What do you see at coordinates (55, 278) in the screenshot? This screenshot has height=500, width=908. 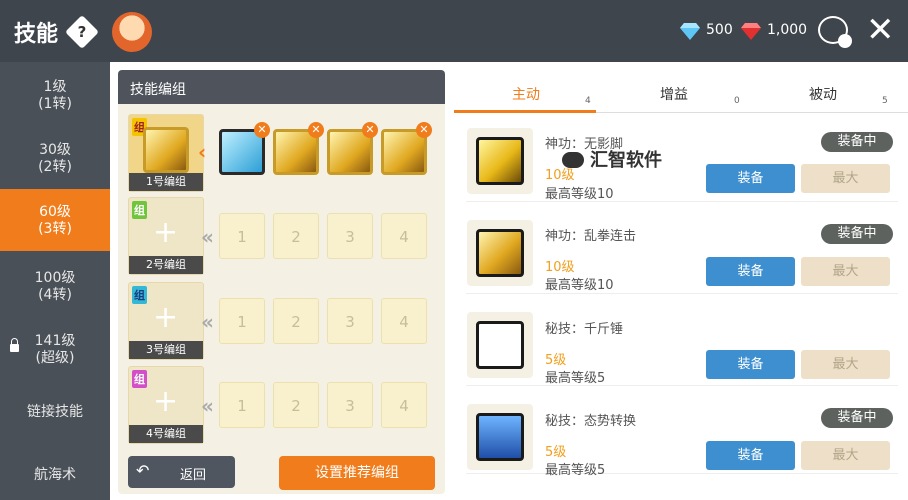 I see `sidebar-label: 100级` at bounding box center [55, 278].